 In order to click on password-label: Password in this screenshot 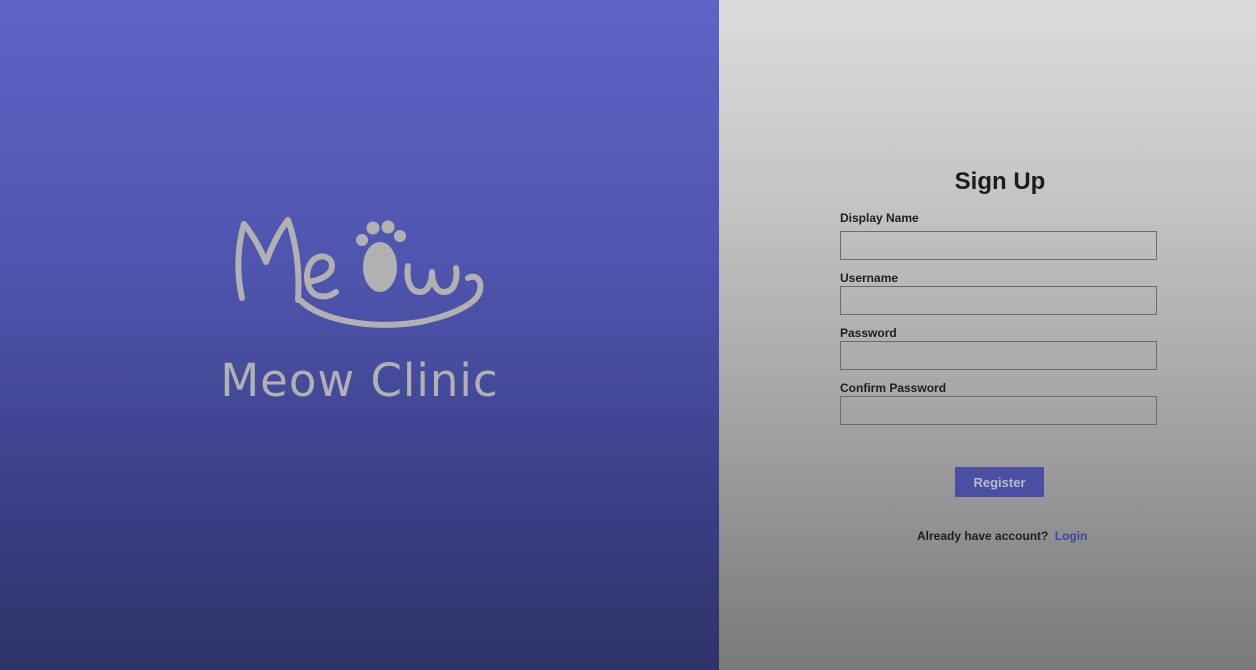, I will do `click(868, 333)`.